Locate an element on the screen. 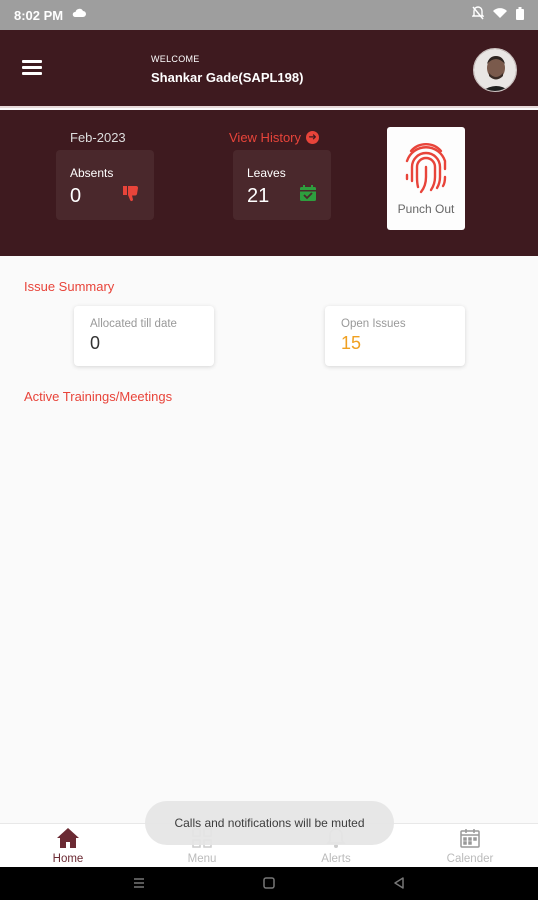  home-icon is located at coordinates (68, 838).